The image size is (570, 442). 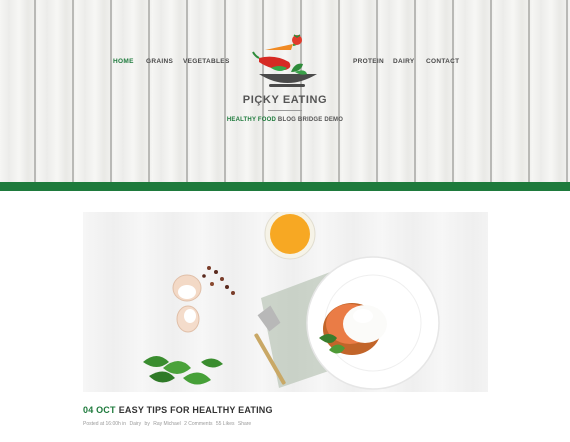 I want to click on meta-comments: 2 Comments, so click(x=198, y=424).